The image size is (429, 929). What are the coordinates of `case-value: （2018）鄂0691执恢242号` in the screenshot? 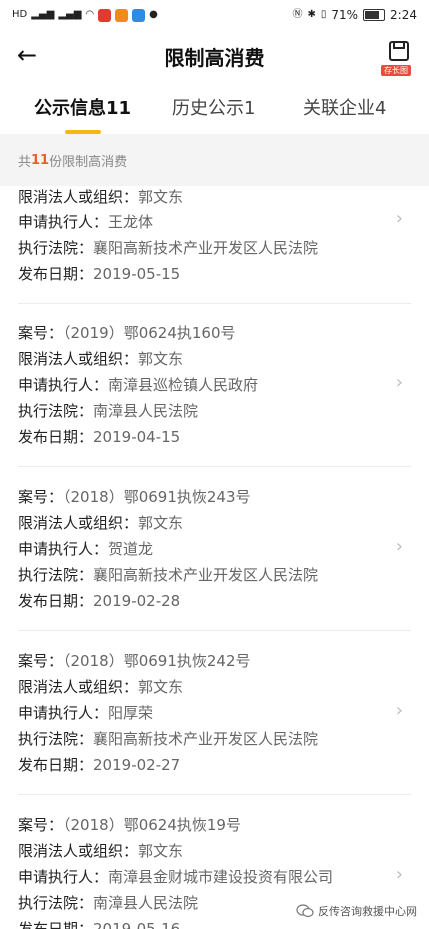 It's located at (157, 661).